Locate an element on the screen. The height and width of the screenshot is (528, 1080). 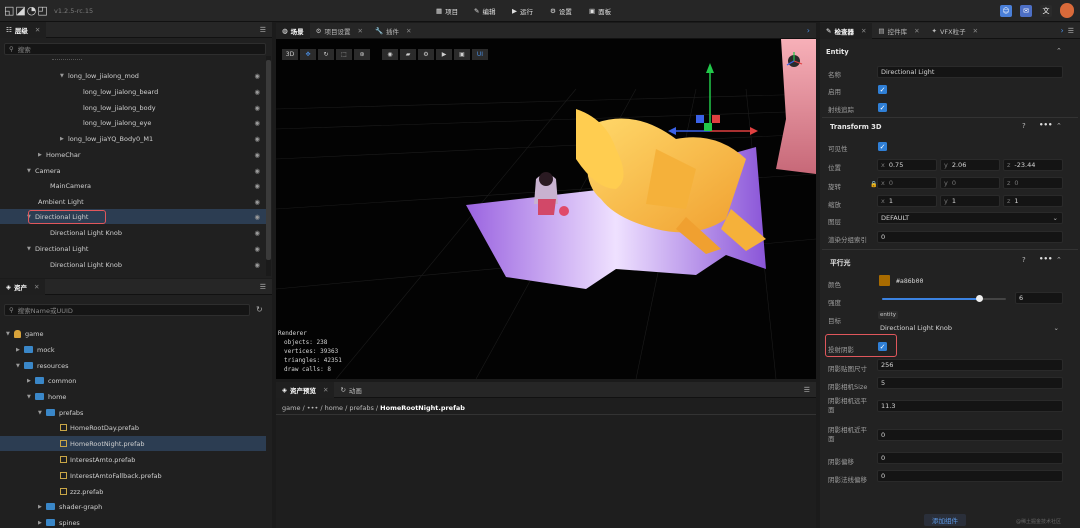
shadow-map-field: 256 is located at coordinates (970, 365).